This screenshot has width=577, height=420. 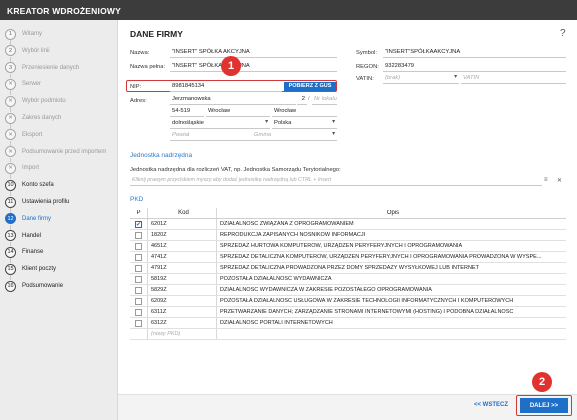 I want to click on column-header-p: P, so click(x=138, y=213).